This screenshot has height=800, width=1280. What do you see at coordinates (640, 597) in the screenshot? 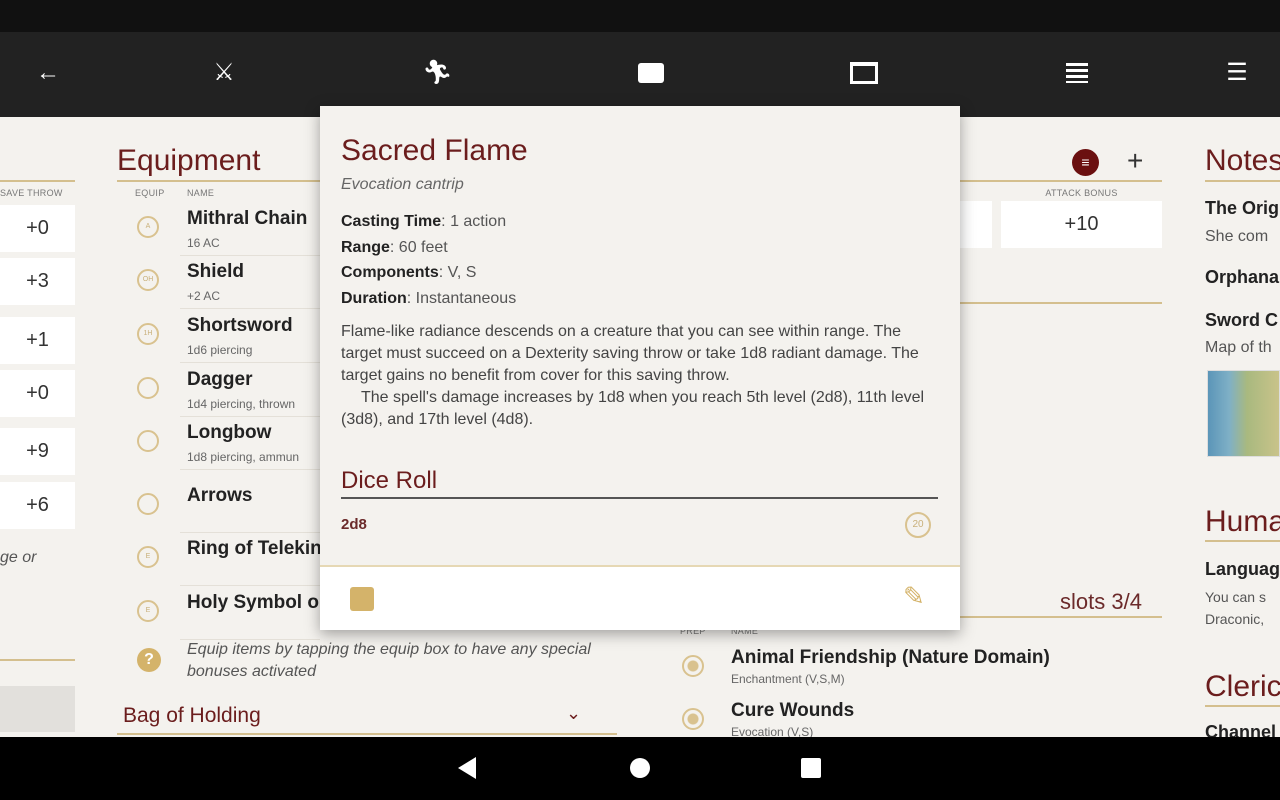
I see `popup-footer: ✎` at bounding box center [640, 597].